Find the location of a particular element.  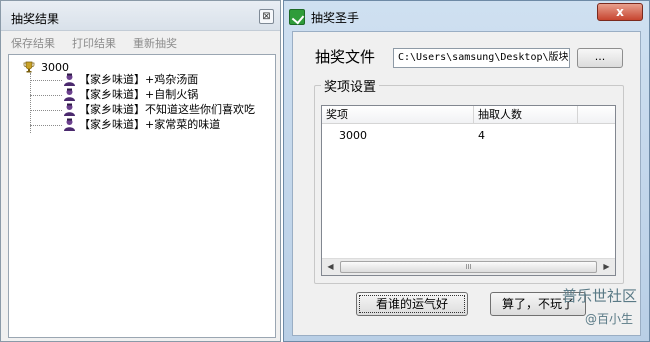

tree-item-label: 【家乡味道】不知道这些你们喜欢吃 is located at coordinates (167, 109).